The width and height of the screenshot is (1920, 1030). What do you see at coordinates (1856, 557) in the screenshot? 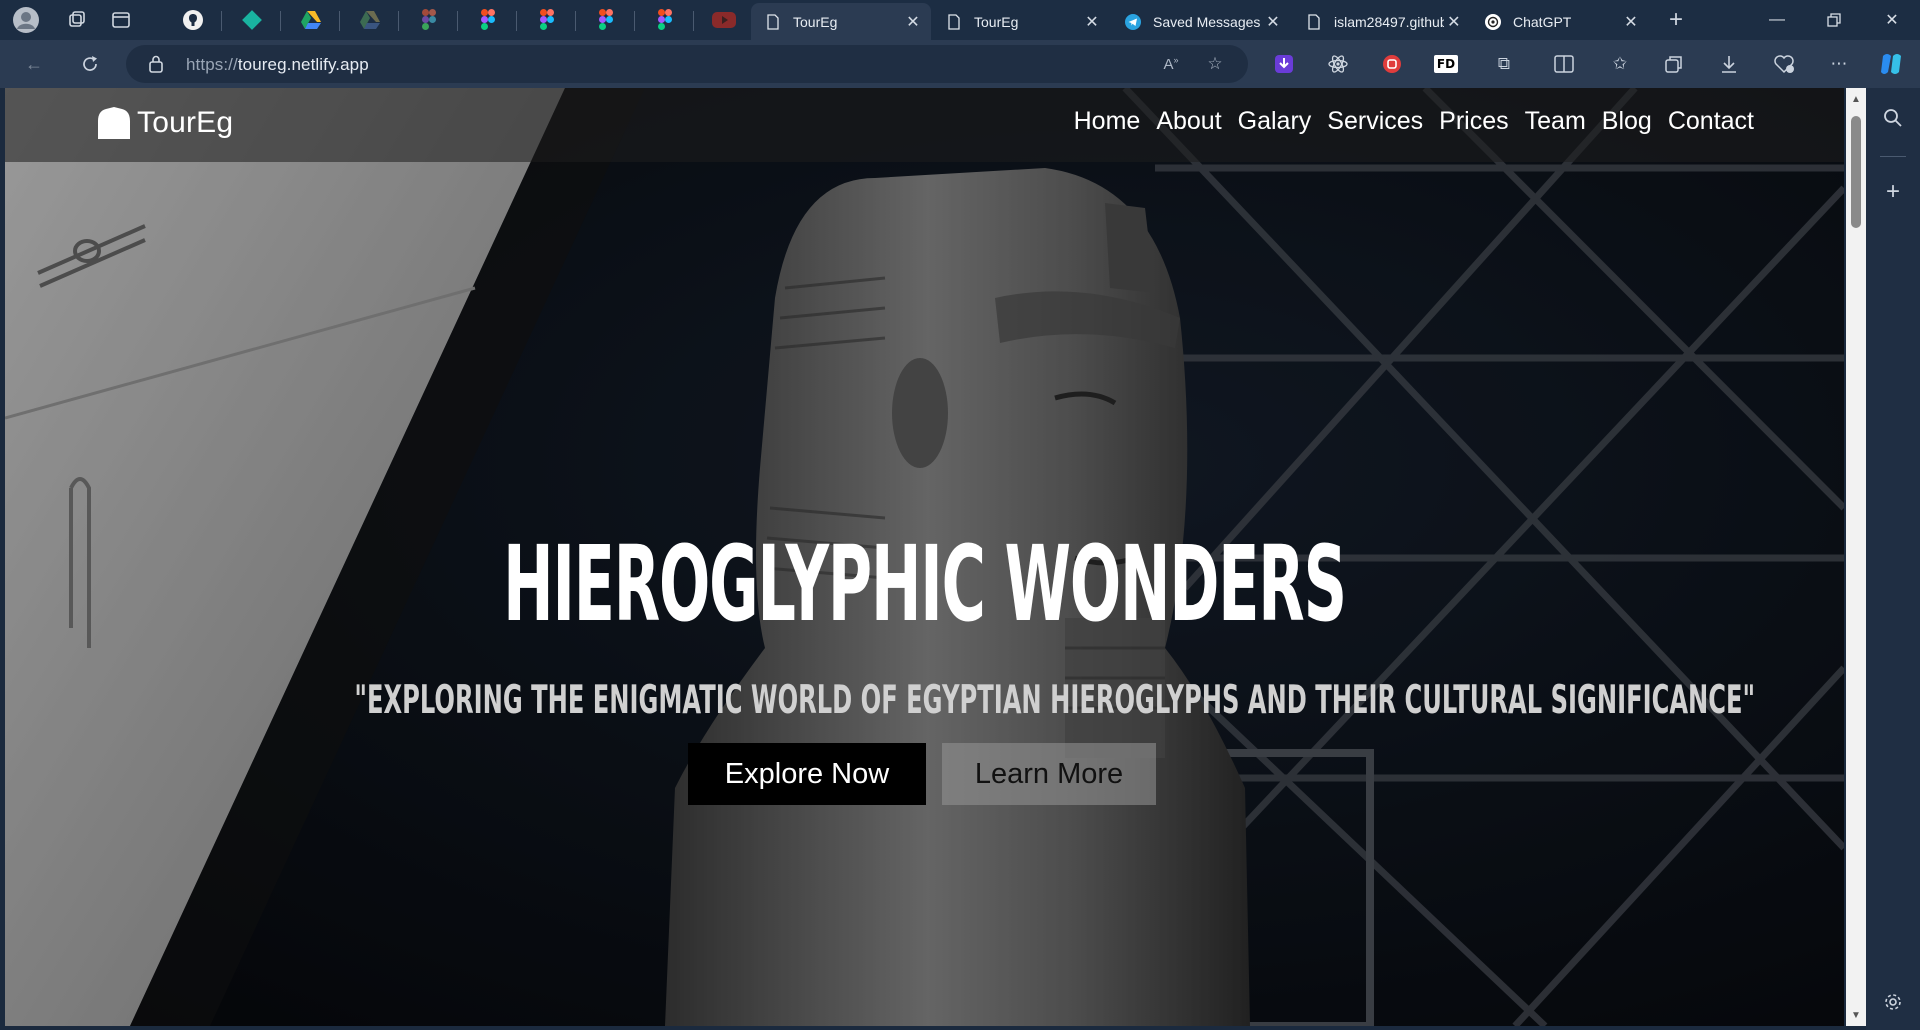
I see `page-scrollbar: ▲ ▼` at bounding box center [1856, 557].